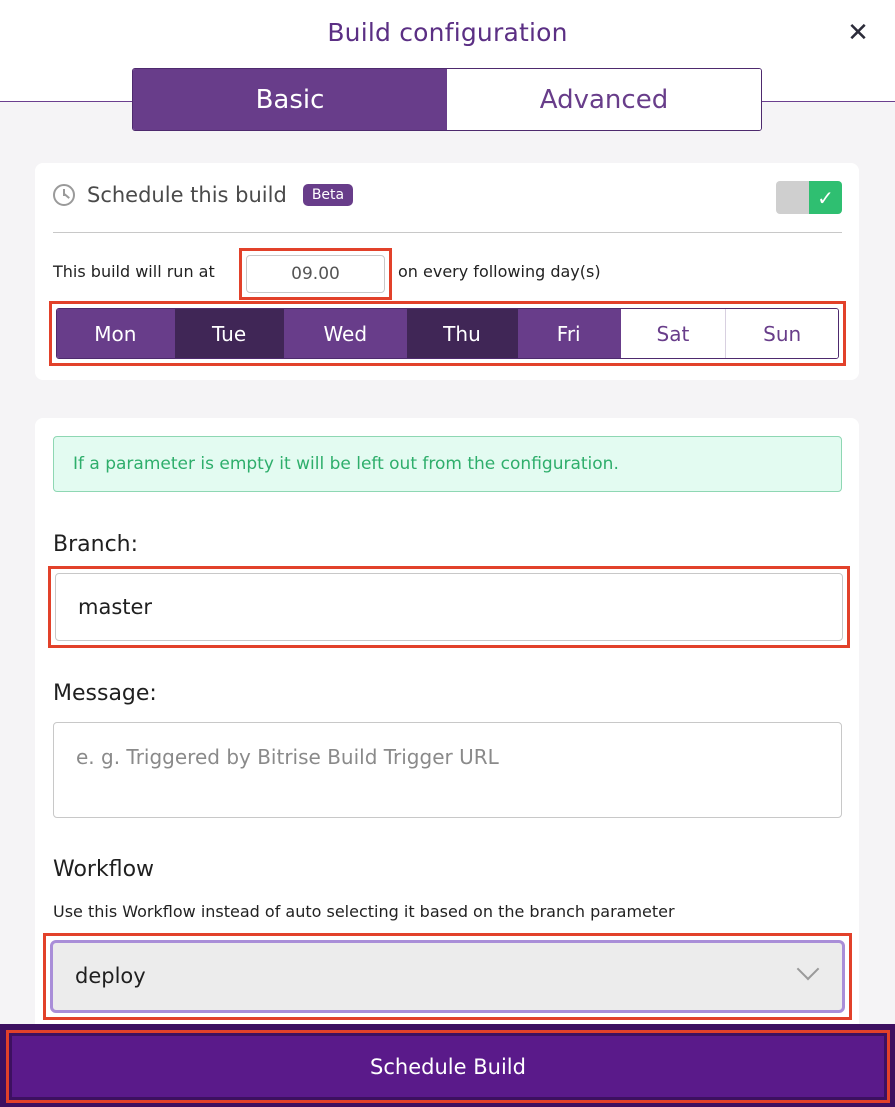 Image resolution: width=895 pixels, height=1107 pixels. I want to click on schedule-build-button: Schedule Build, so click(448, 1066).